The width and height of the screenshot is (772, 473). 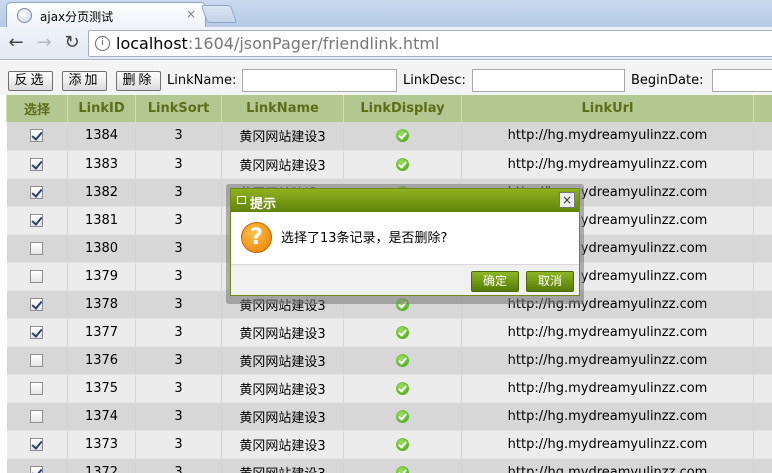 What do you see at coordinates (550, 281) in the screenshot?
I see `cancel-button: 取消` at bounding box center [550, 281].